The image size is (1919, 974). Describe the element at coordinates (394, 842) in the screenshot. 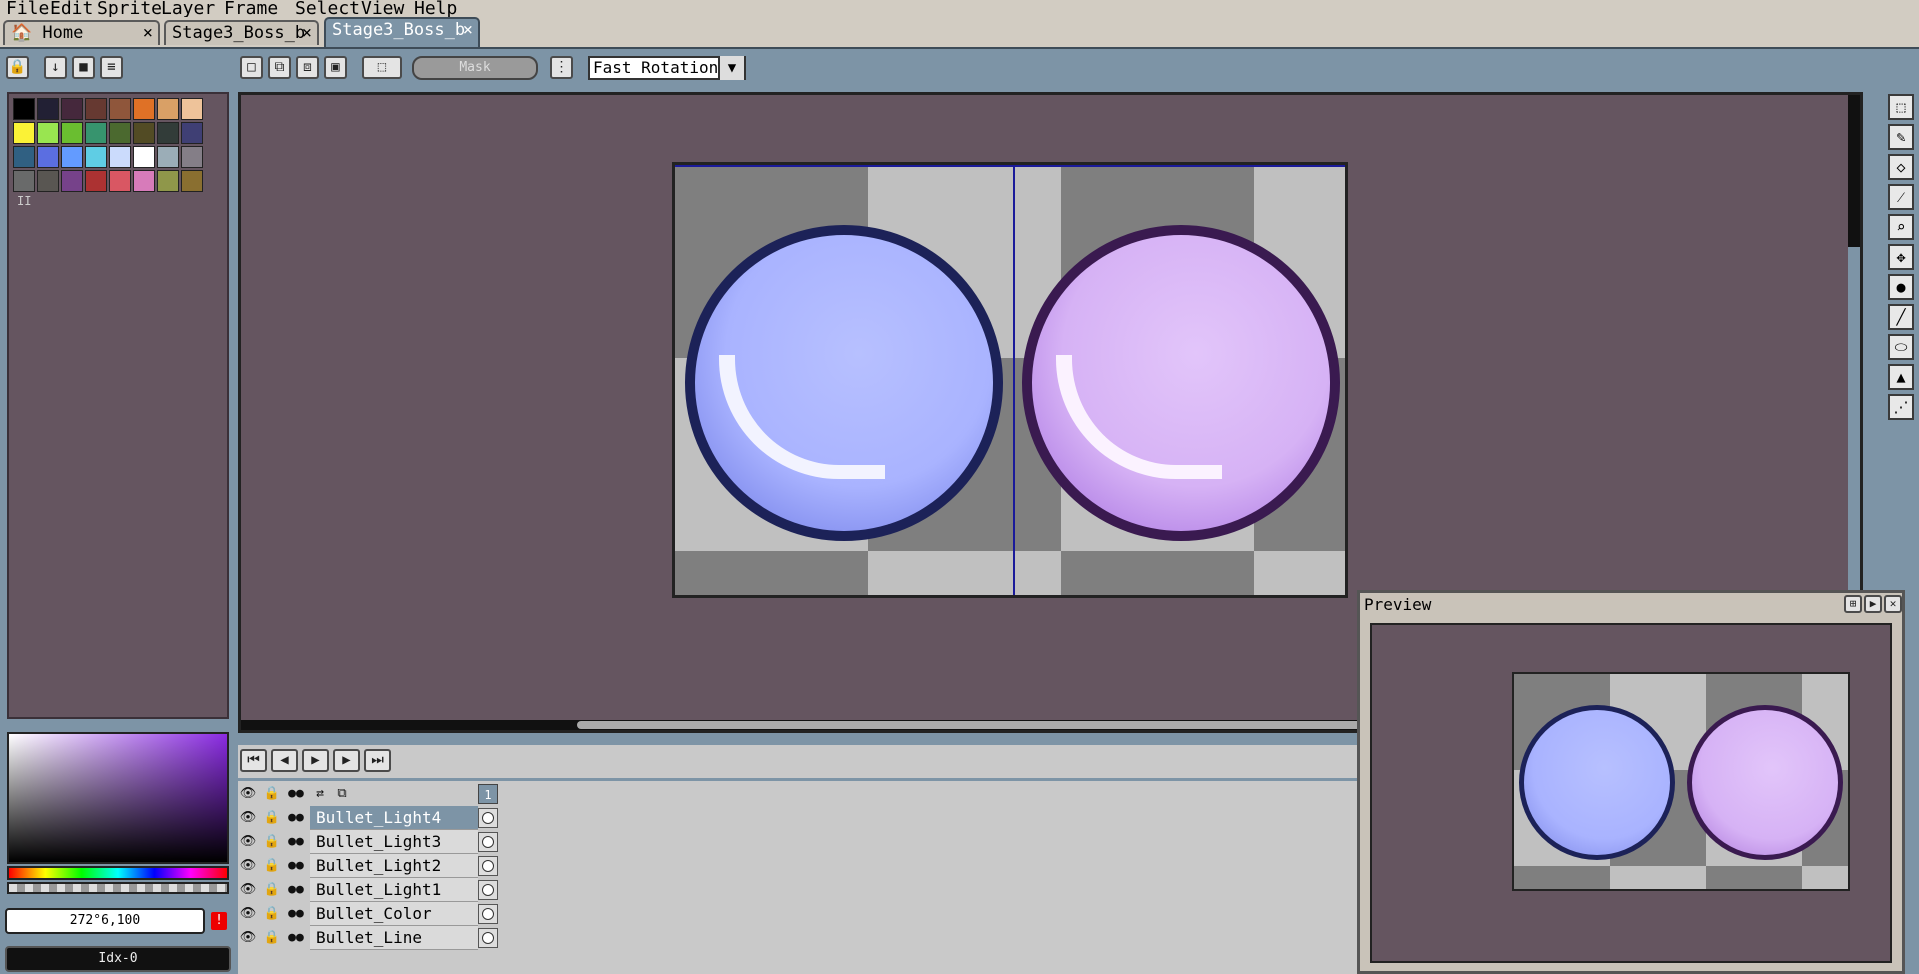

I see `layer-name: Bullet_Light3` at that location.